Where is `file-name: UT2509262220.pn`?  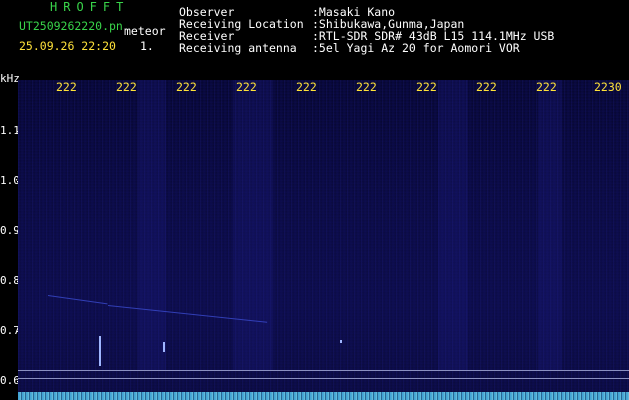 file-name: UT2509262220.pn is located at coordinates (71, 26).